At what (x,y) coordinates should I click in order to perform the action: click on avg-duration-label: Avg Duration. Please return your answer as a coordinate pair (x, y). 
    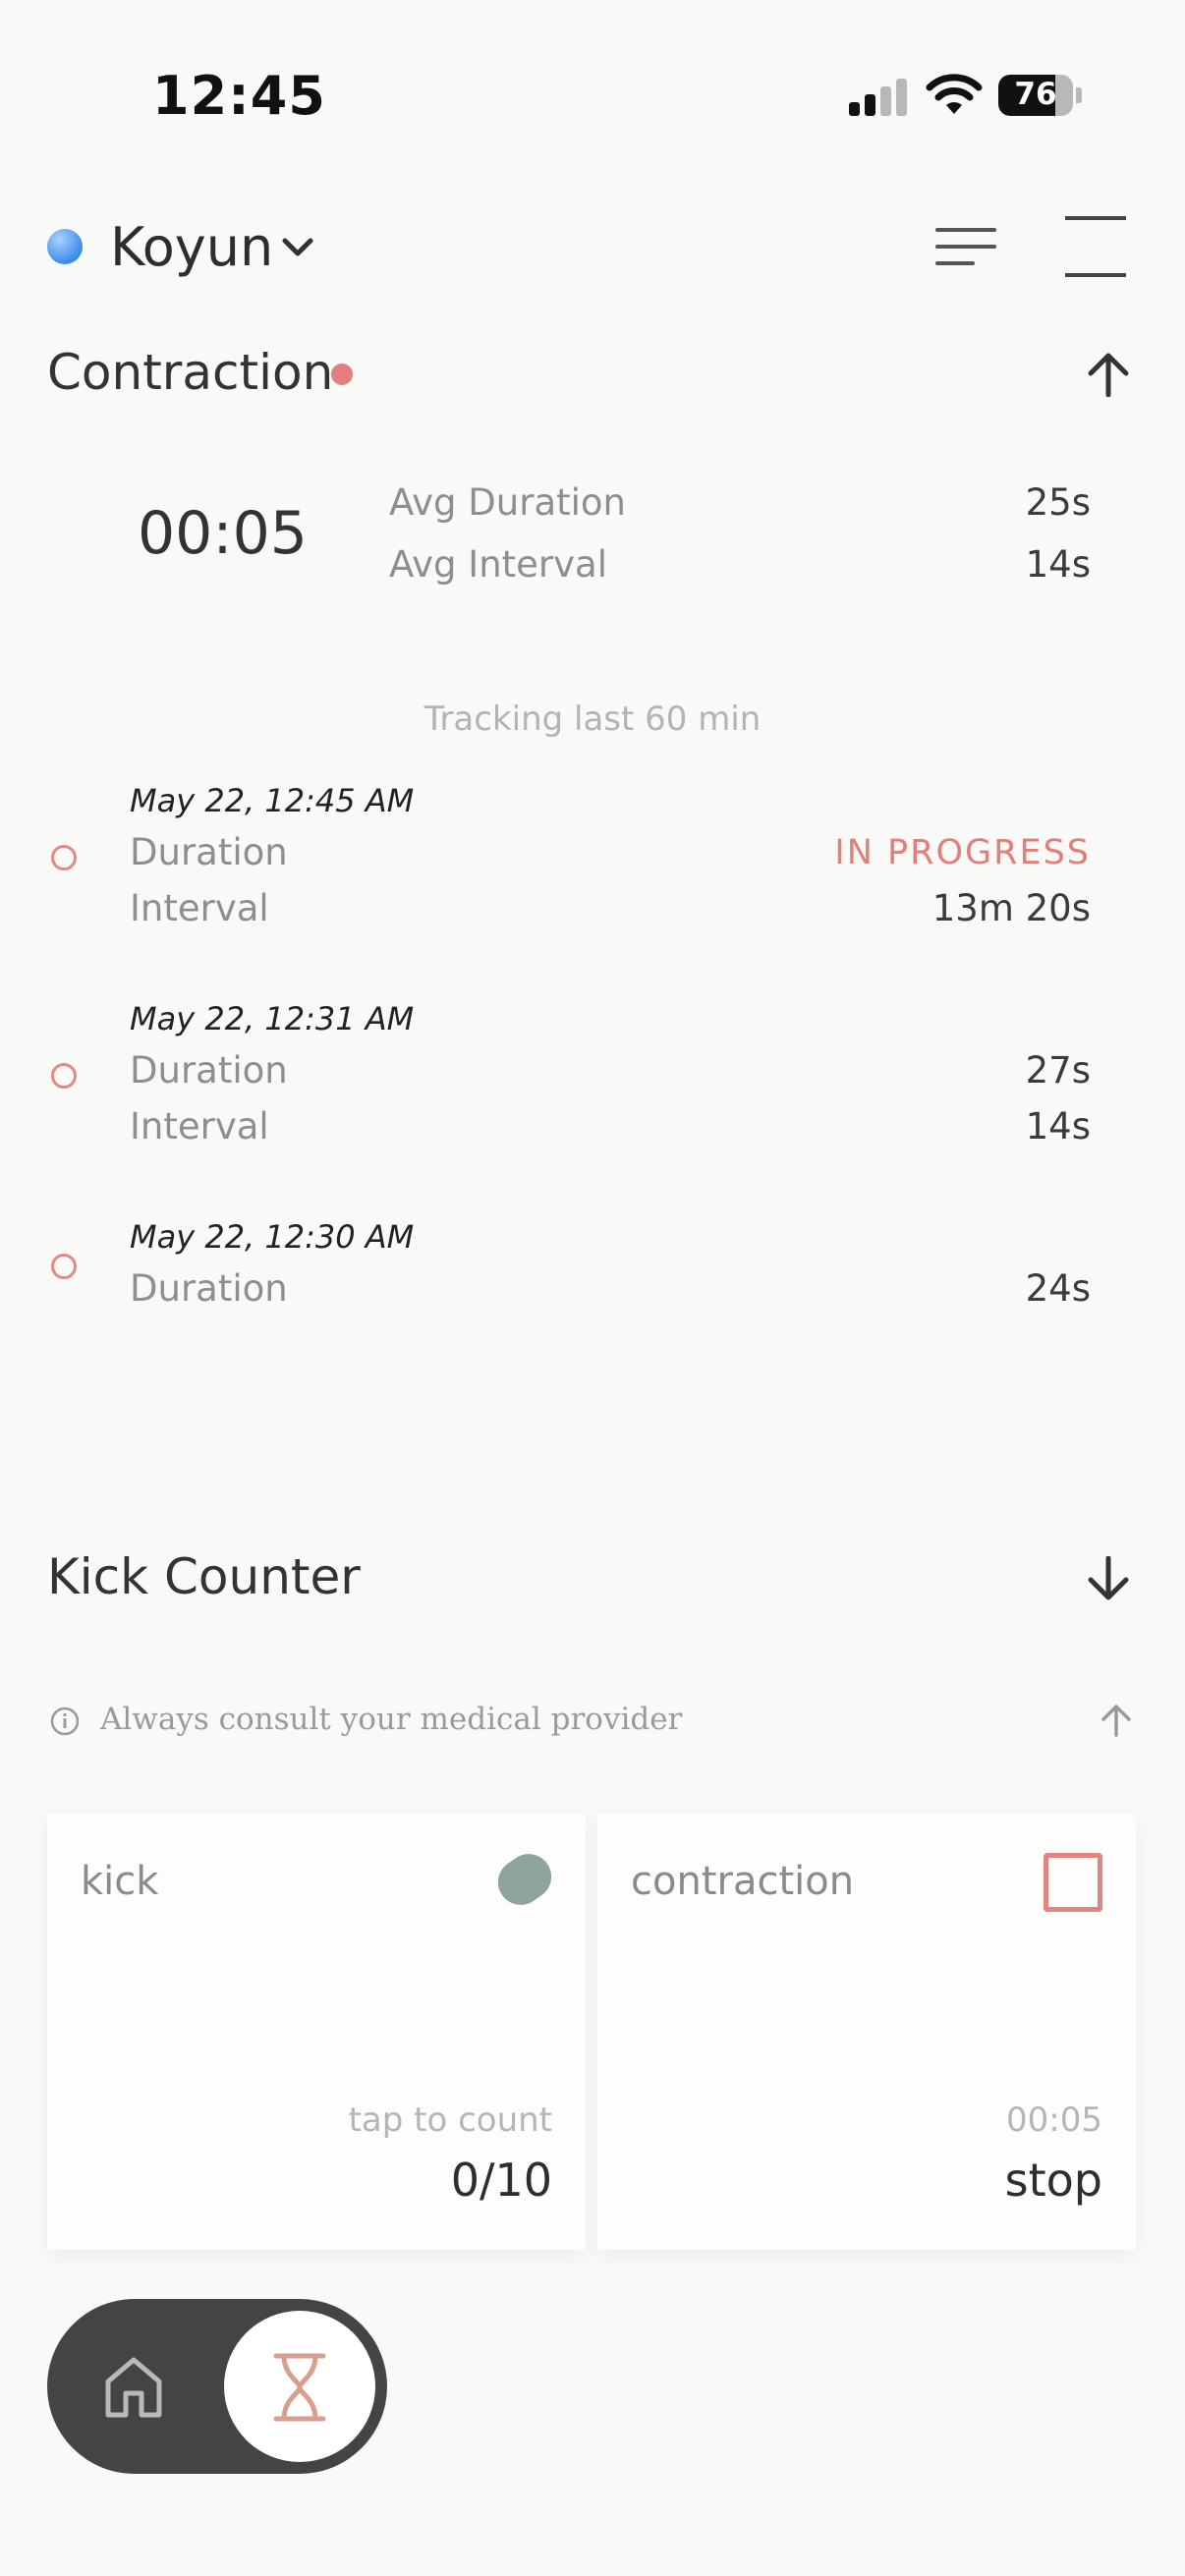
    Looking at the image, I should click on (507, 502).